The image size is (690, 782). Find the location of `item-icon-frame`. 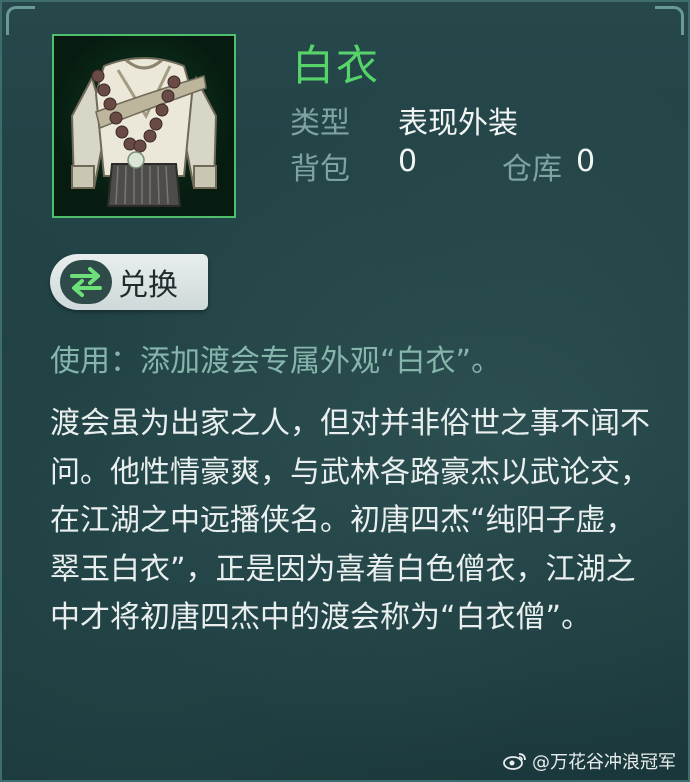

item-icon-frame is located at coordinates (144, 126).